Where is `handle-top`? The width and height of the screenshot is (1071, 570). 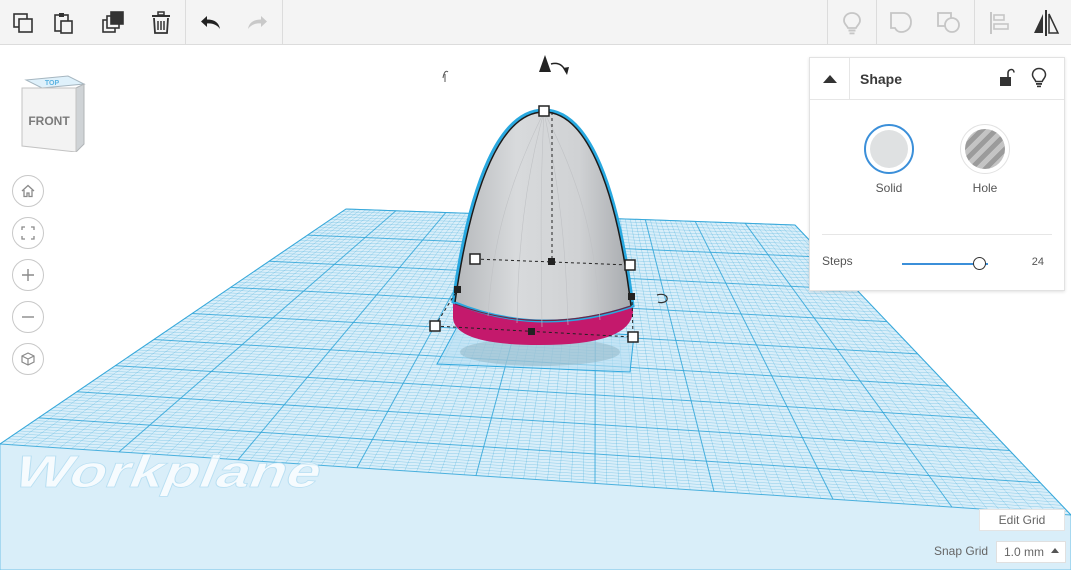
handle-top is located at coordinates (544, 111).